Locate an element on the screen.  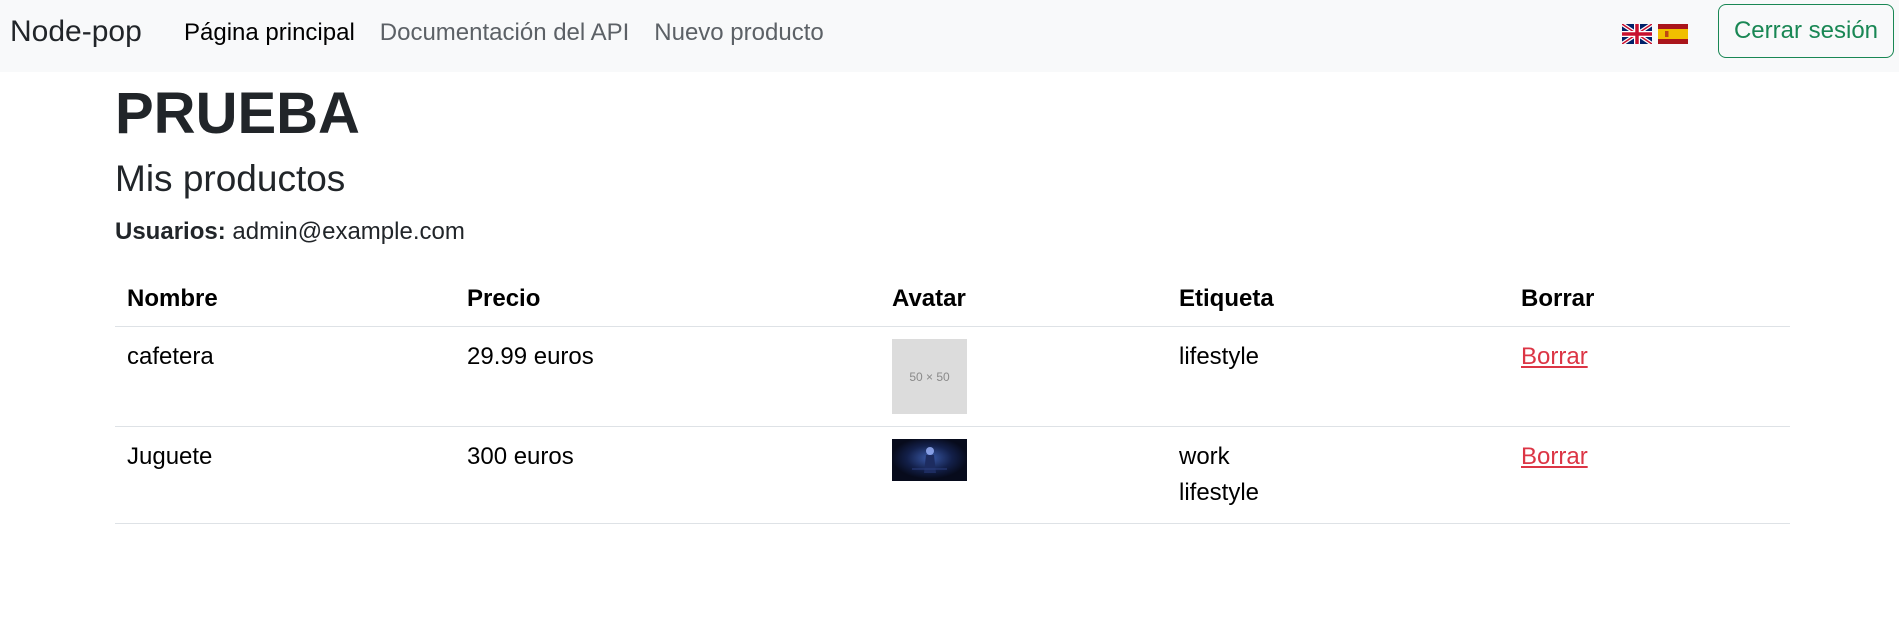
column-header-tag: Etiqueta is located at coordinates (1338, 303).